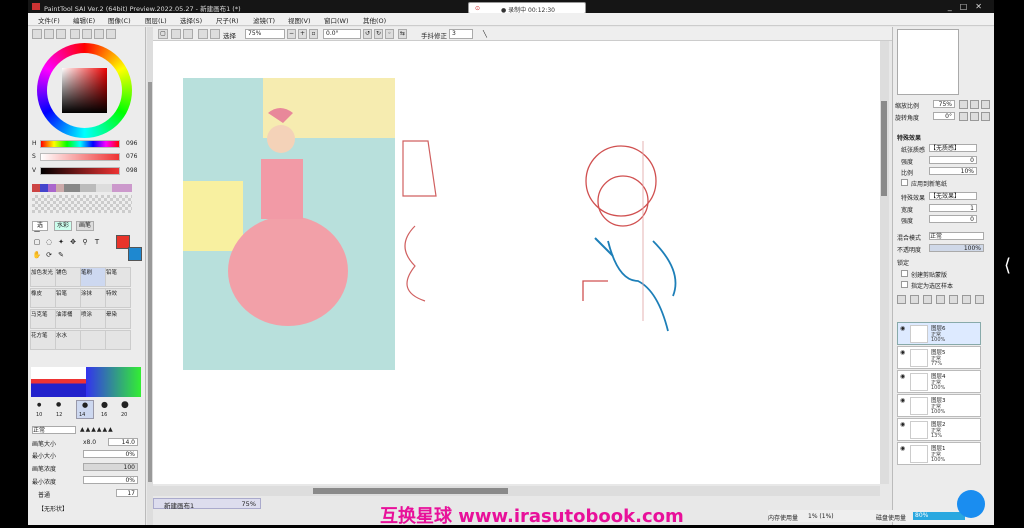 This screenshot has height=528, width=1024. Describe the element at coordinates (299, 20) in the screenshot. I see `menu-view: 视图(V)` at that location.